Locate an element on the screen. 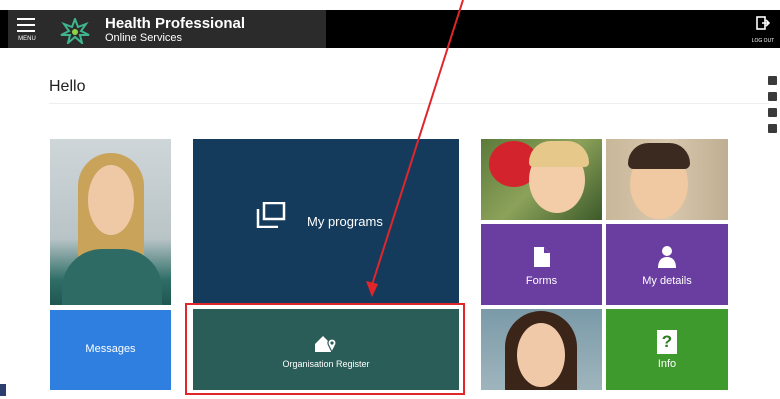 The image size is (780, 399). annotation-highlight-box is located at coordinates (325, 349).